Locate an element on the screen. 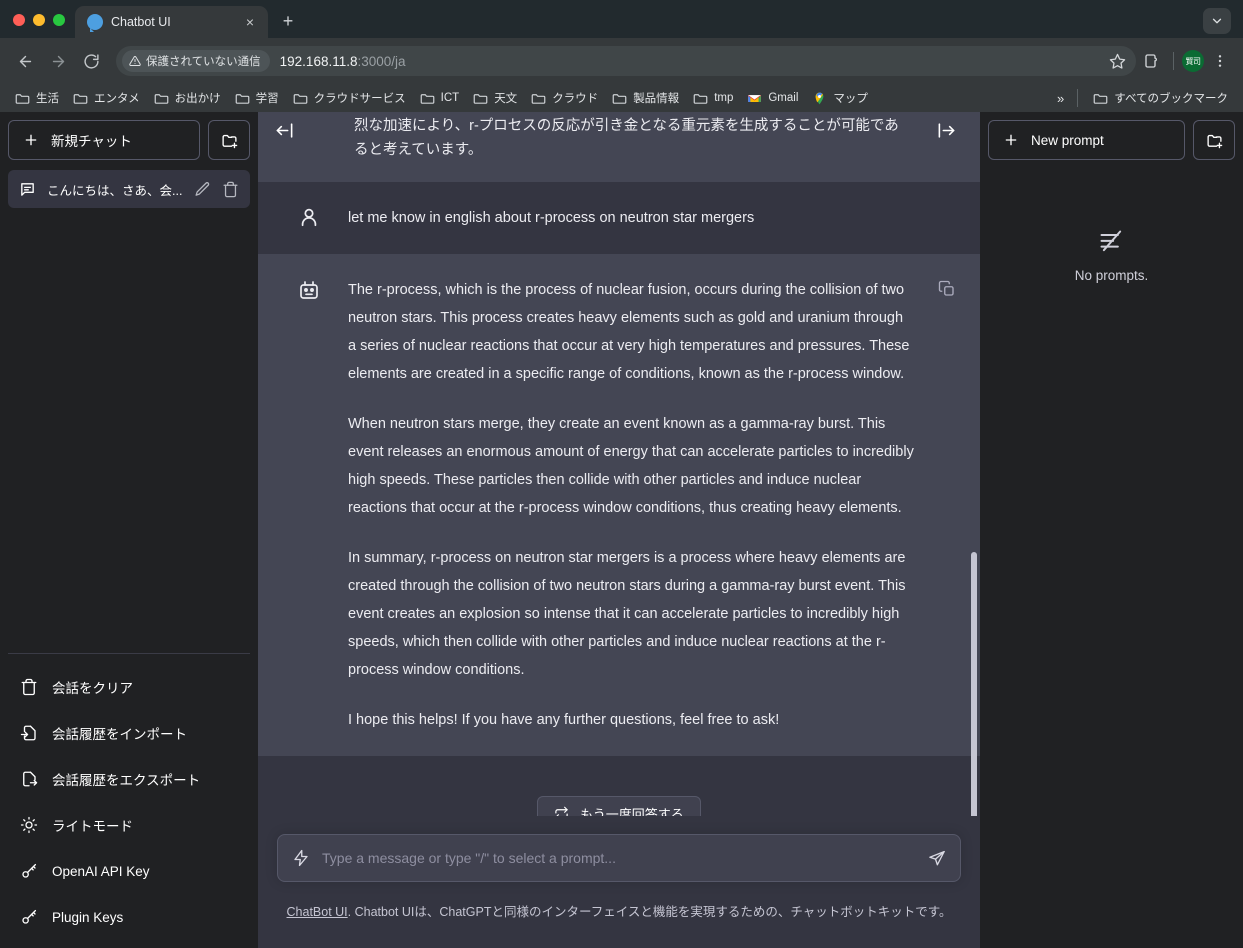 Image resolution: width=1243 pixels, height=948 pixels. message-composer is located at coordinates (619, 858).